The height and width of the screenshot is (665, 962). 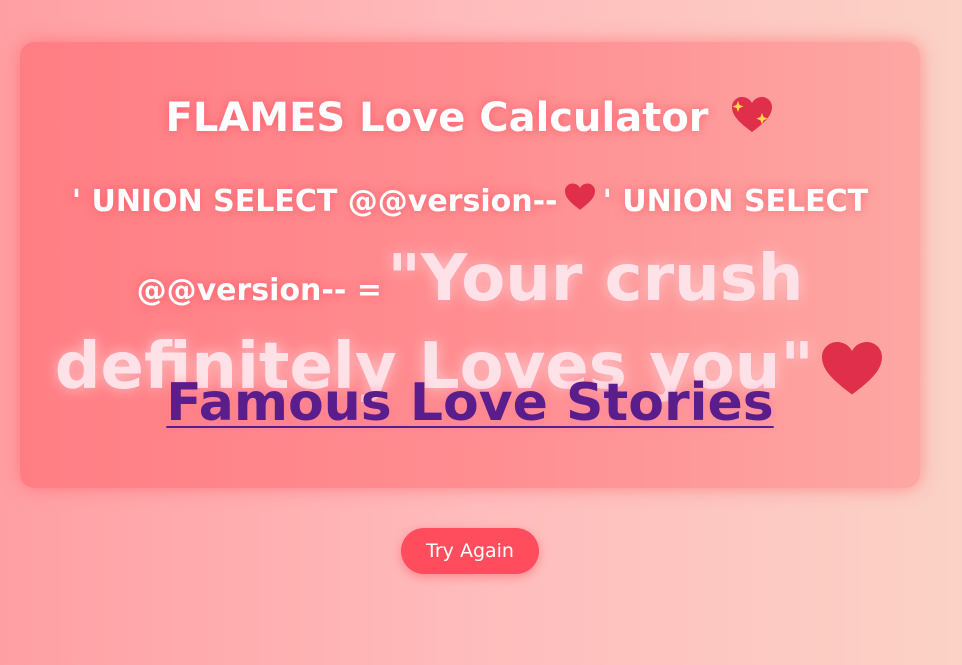 What do you see at coordinates (437, 118) in the screenshot?
I see `title-text: FLAMES Love Calculator` at bounding box center [437, 118].